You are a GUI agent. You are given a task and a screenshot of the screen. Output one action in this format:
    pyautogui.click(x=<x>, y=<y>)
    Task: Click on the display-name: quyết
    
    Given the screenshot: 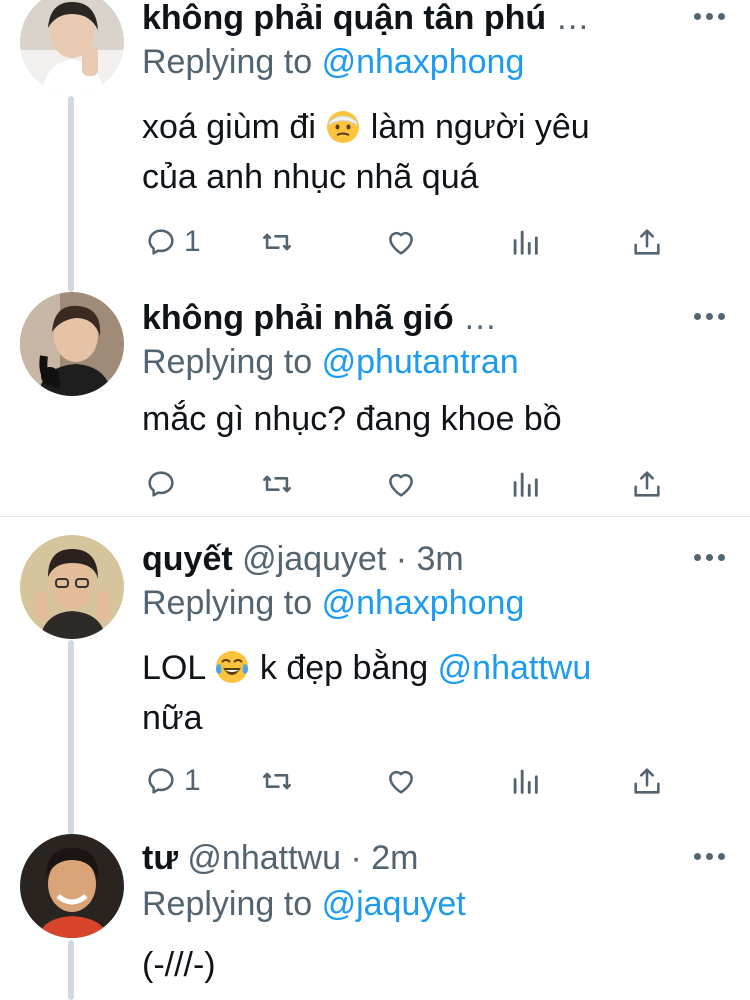 What is the action you would take?
    pyautogui.click(x=187, y=559)
    